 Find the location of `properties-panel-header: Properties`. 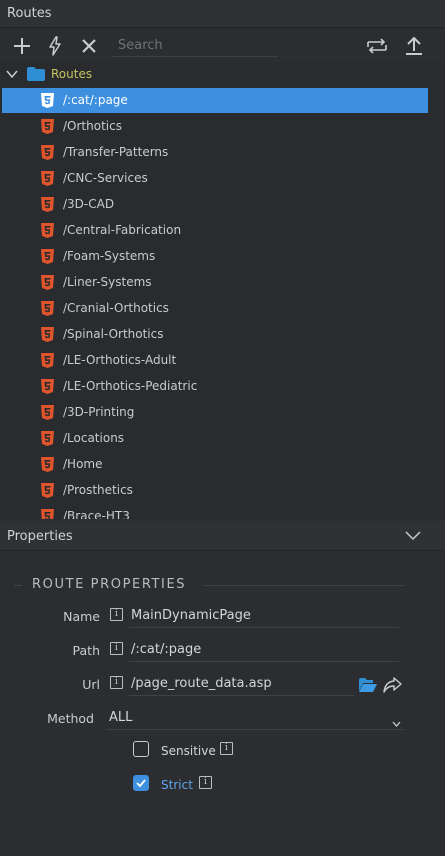

properties-panel-header: Properties is located at coordinates (222, 536).